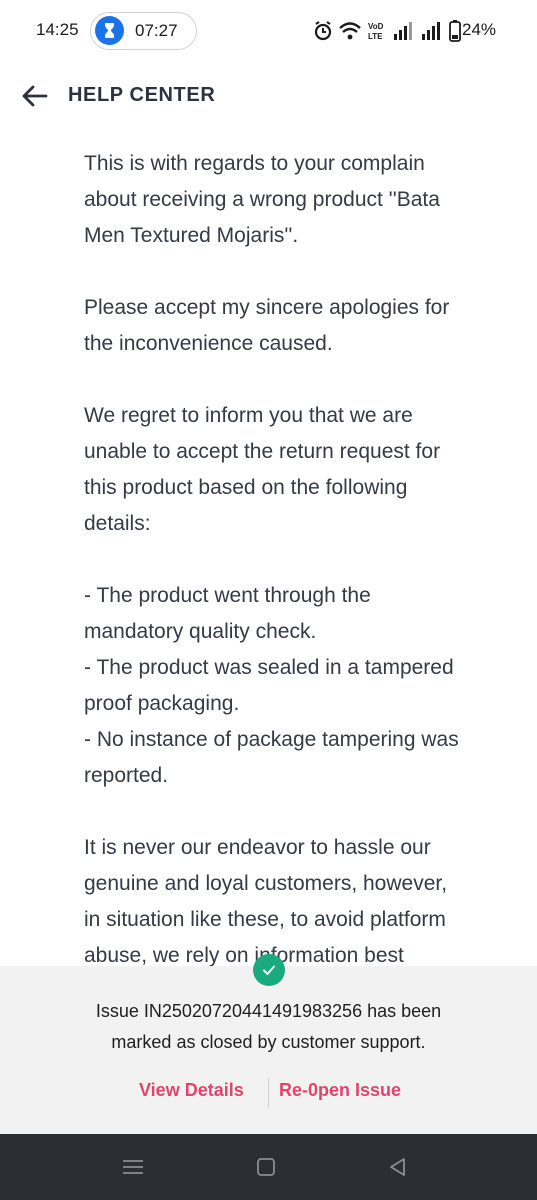 This screenshot has width=537, height=1200. I want to click on svg-text: VoD, so click(376, 26).